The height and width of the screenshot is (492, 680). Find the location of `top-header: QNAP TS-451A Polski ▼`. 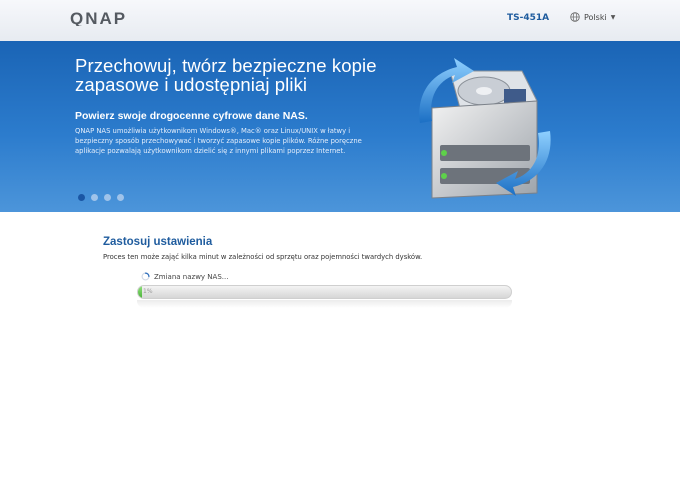

top-header: QNAP TS-451A Polski ▼ is located at coordinates (340, 20).